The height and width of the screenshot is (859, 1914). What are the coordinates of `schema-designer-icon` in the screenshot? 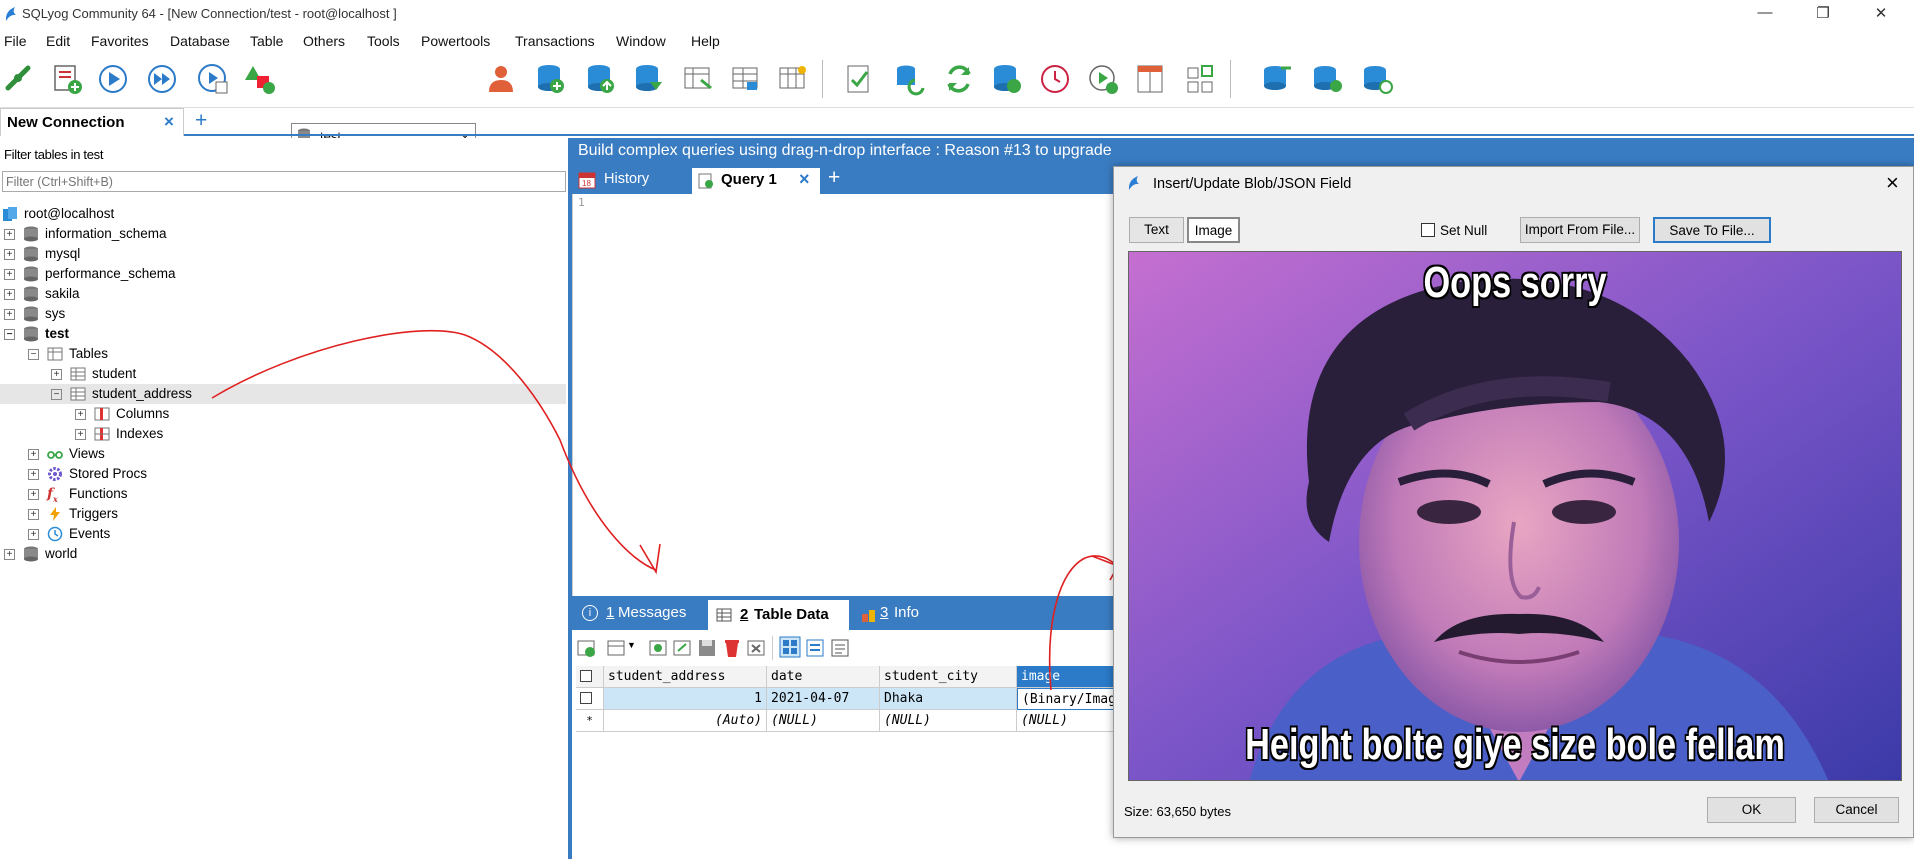 It's located at (260, 79).